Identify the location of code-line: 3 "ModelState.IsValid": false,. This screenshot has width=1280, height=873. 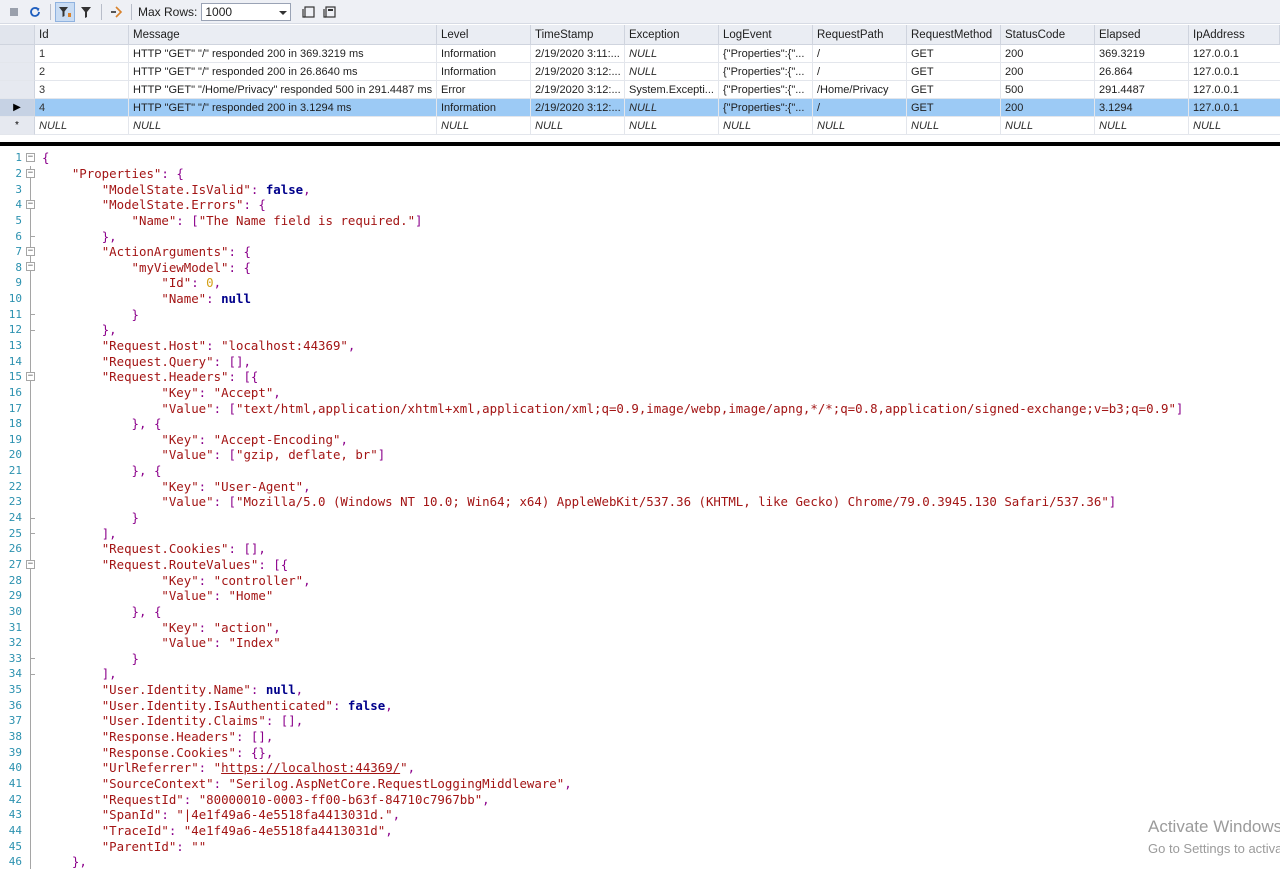
(640, 189).